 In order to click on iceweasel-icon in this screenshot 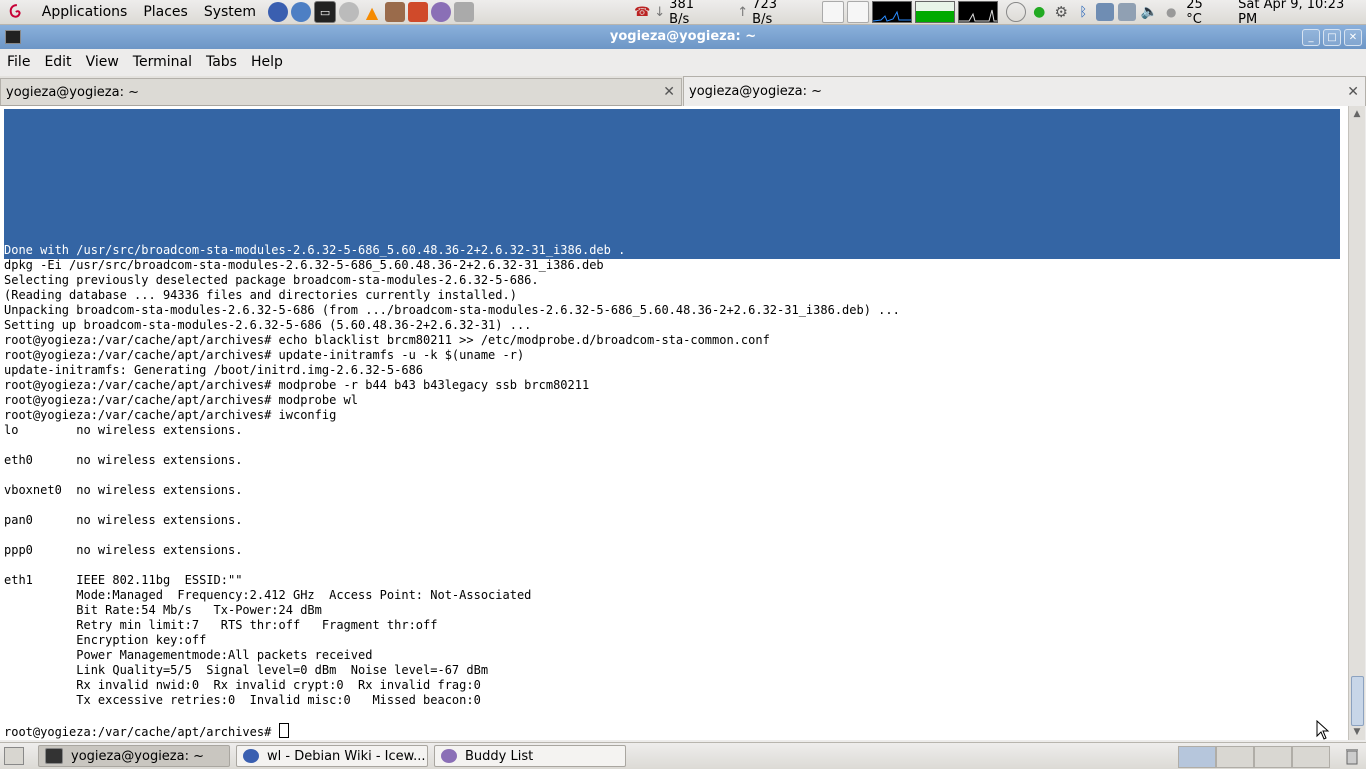, I will do `click(251, 756)`.